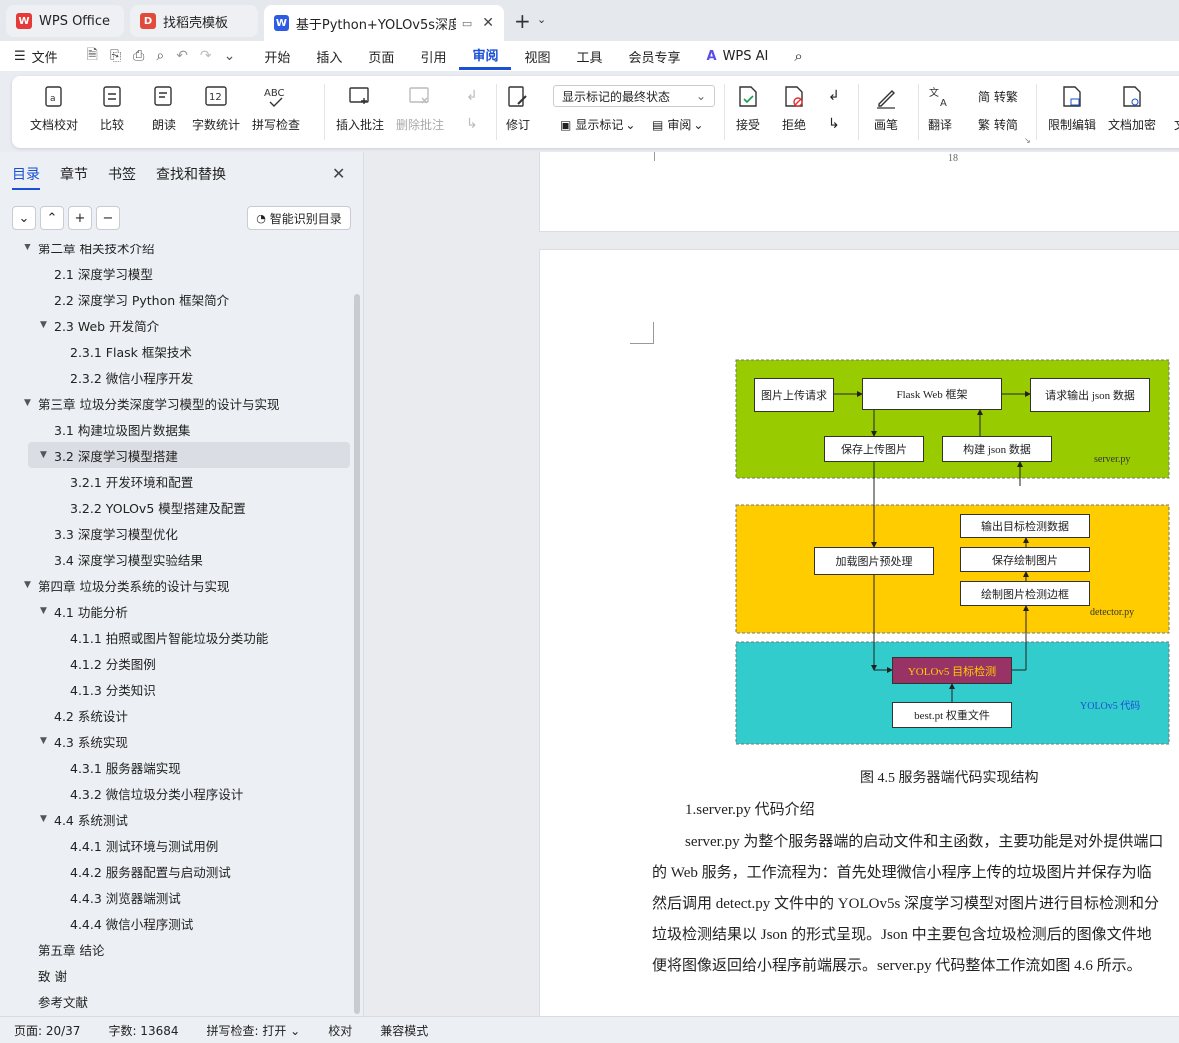 This screenshot has height=1043, width=1179. What do you see at coordinates (176, 845) in the screenshot?
I see `toc-item: 4.4.1 测试环境与测试用例` at bounding box center [176, 845].